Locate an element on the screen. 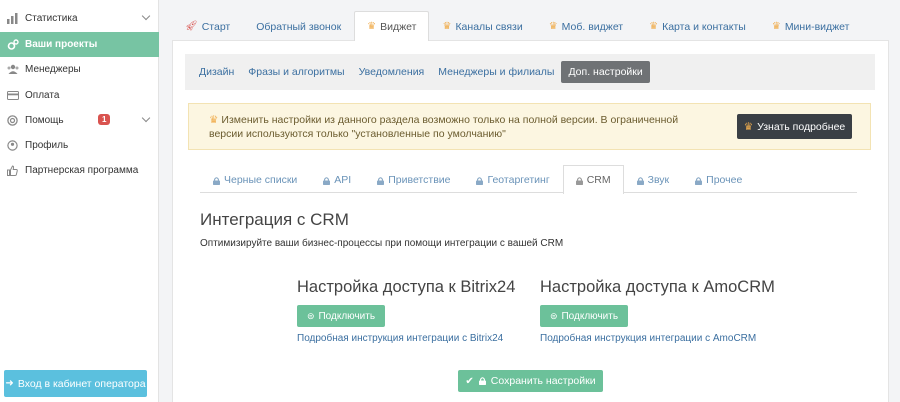 Image resolution: width=900 pixels, height=402 pixels. sidebar-item-label: Менеджеры is located at coordinates (53, 69).